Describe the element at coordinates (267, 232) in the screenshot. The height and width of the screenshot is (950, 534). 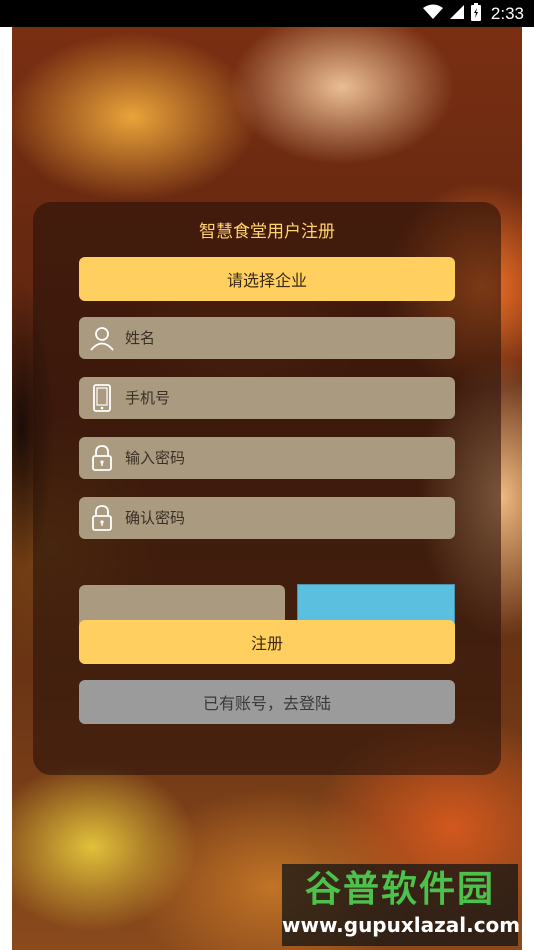
I see `page-title: 智慧食堂用户注册` at that location.